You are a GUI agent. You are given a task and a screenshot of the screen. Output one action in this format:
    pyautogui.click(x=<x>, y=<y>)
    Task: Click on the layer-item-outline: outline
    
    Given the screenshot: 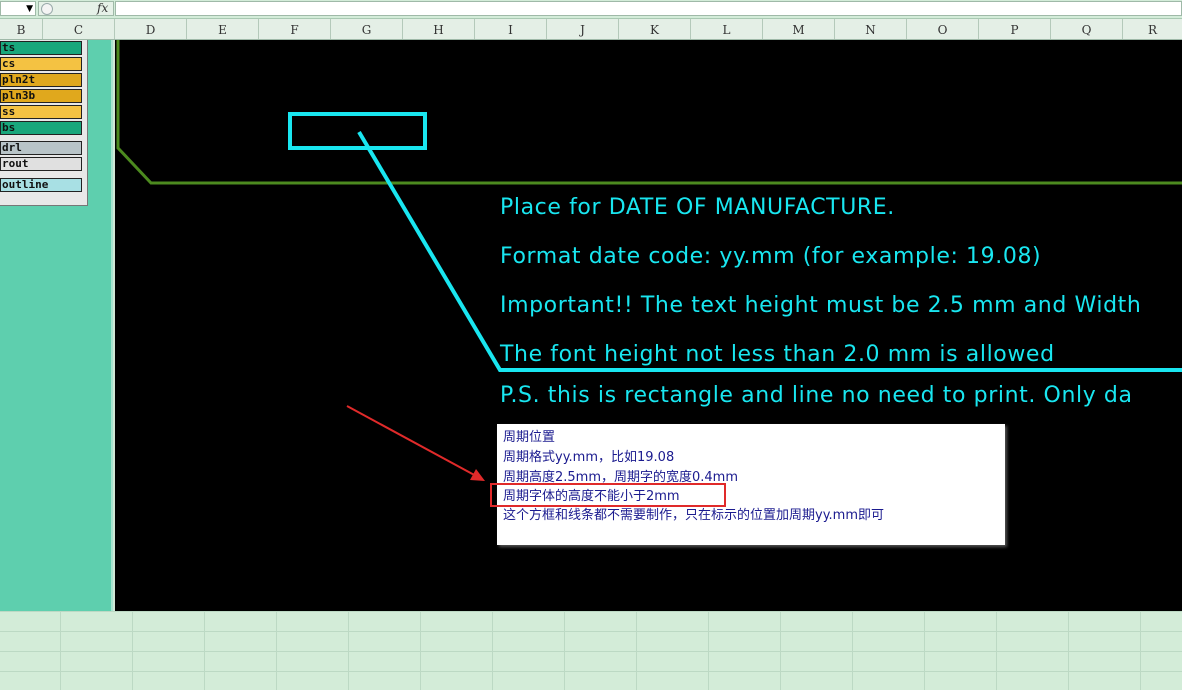 What is the action you would take?
    pyautogui.click(x=41, y=185)
    